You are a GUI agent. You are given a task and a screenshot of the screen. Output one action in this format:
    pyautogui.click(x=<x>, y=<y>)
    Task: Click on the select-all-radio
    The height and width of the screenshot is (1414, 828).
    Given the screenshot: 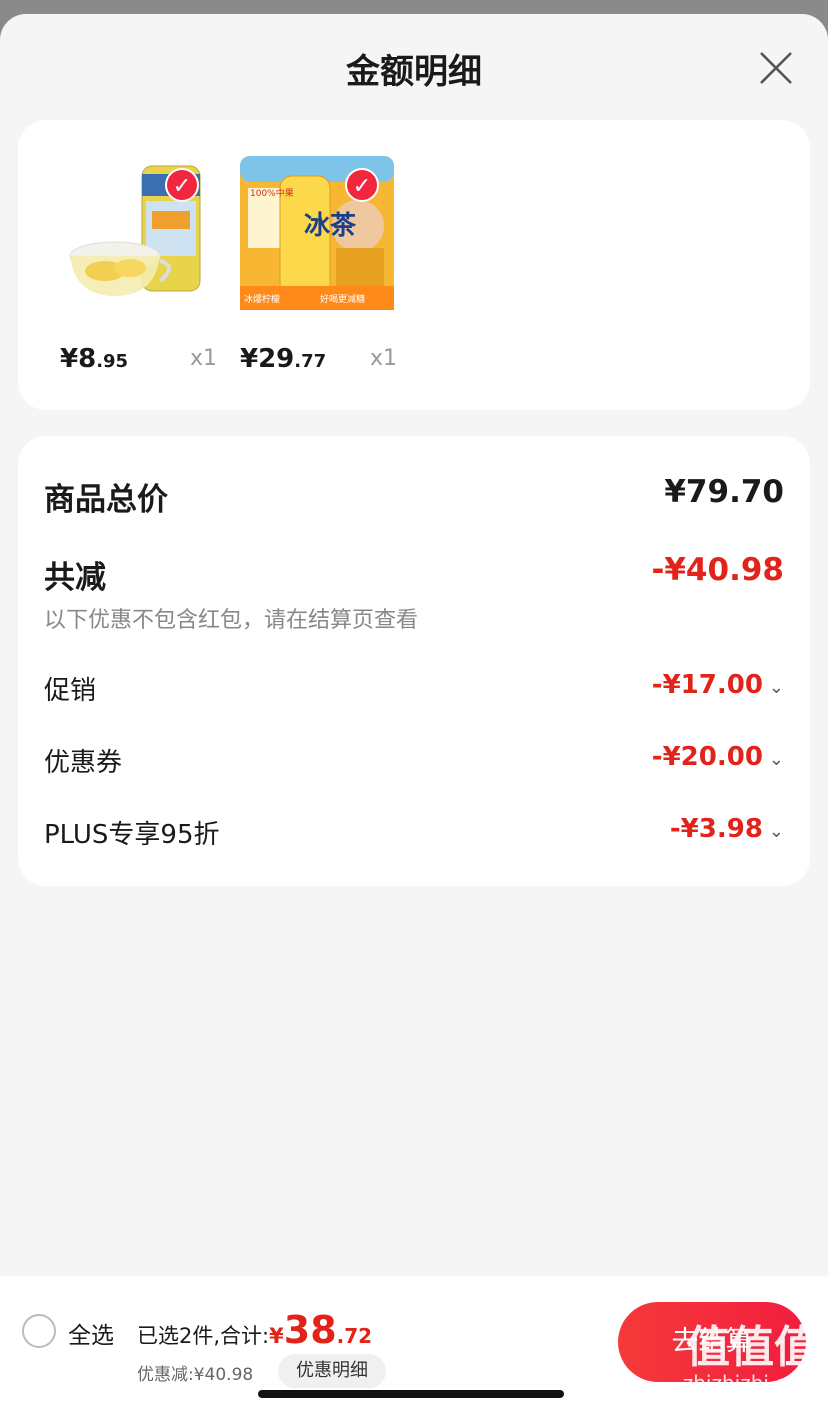 What is the action you would take?
    pyautogui.click(x=39, y=1331)
    